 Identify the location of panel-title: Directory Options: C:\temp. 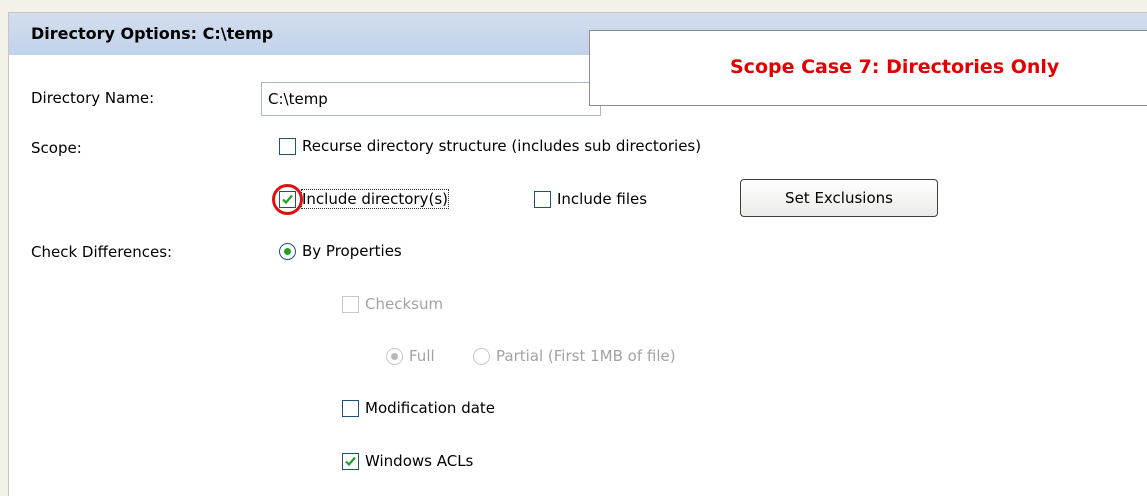
(152, 33).